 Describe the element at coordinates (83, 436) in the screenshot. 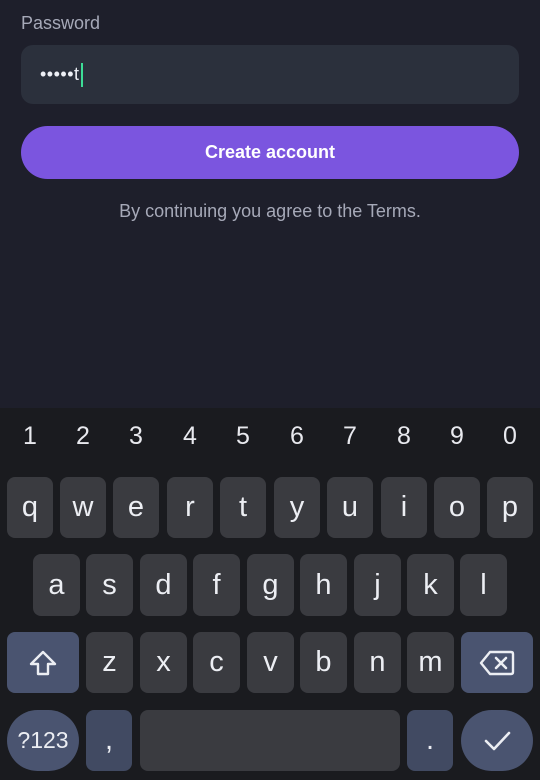

I see `key-2: 2` at that location.